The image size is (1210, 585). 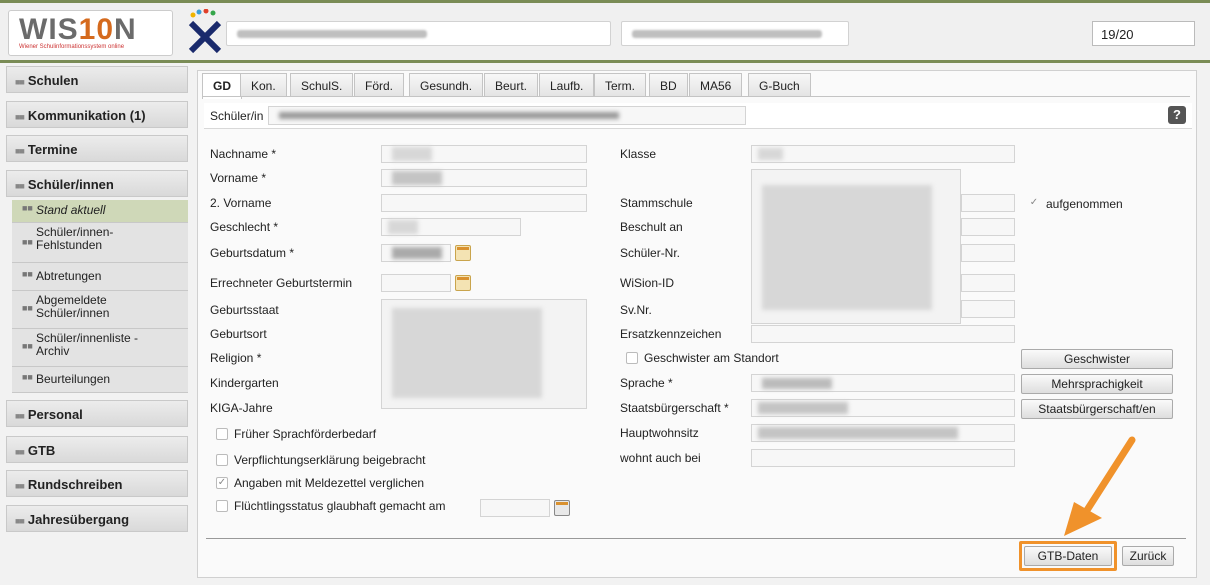 I want to click on label-geschlecht: Geschlecht *, so click(x=244, y=227).